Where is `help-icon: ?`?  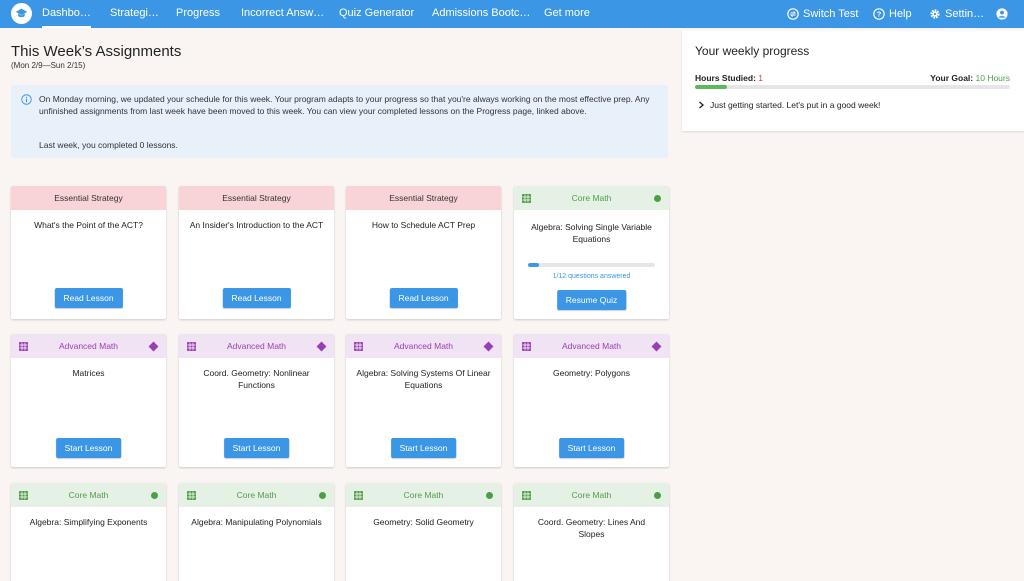
help-icon: ? is located at coordinates (879, 14).